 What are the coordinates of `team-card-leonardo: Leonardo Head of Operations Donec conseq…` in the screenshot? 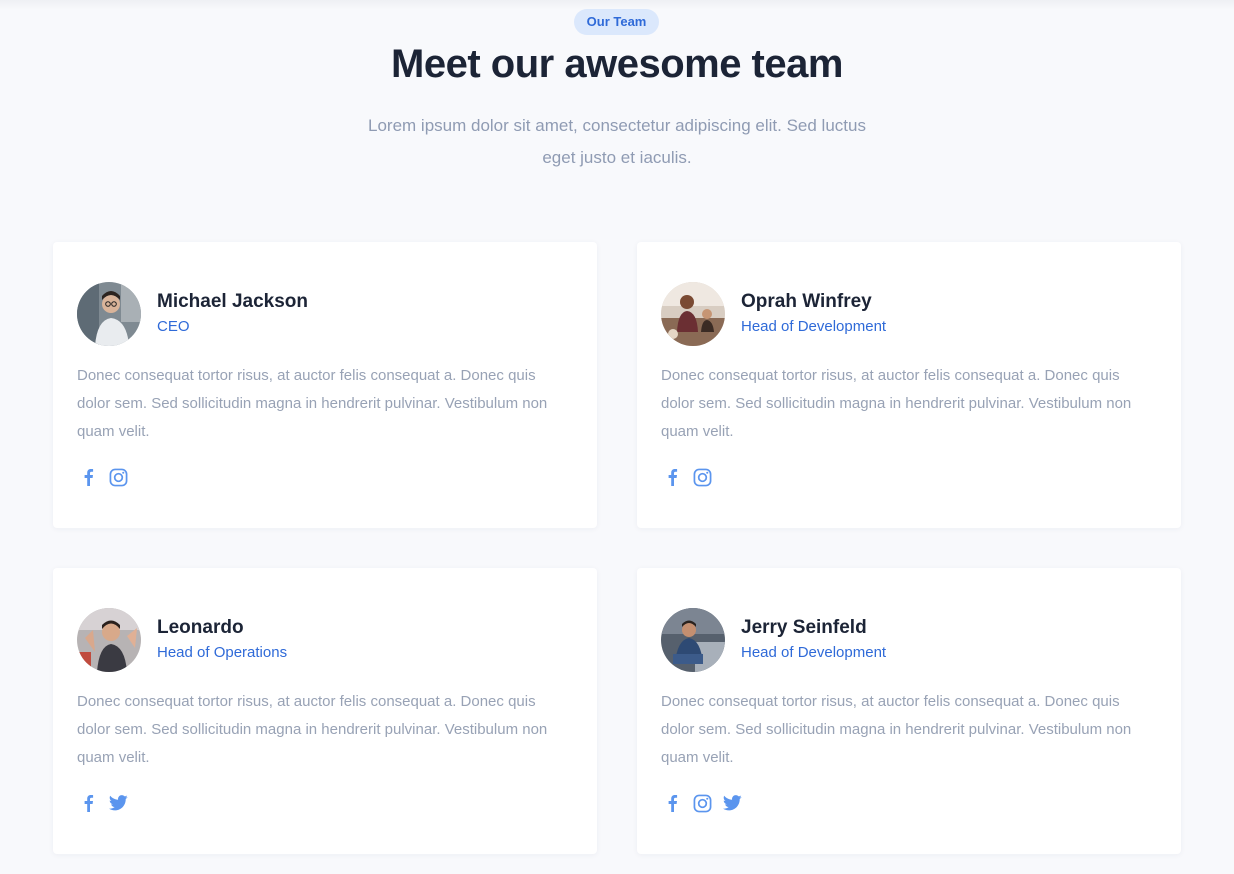 It's located at (325, 711).